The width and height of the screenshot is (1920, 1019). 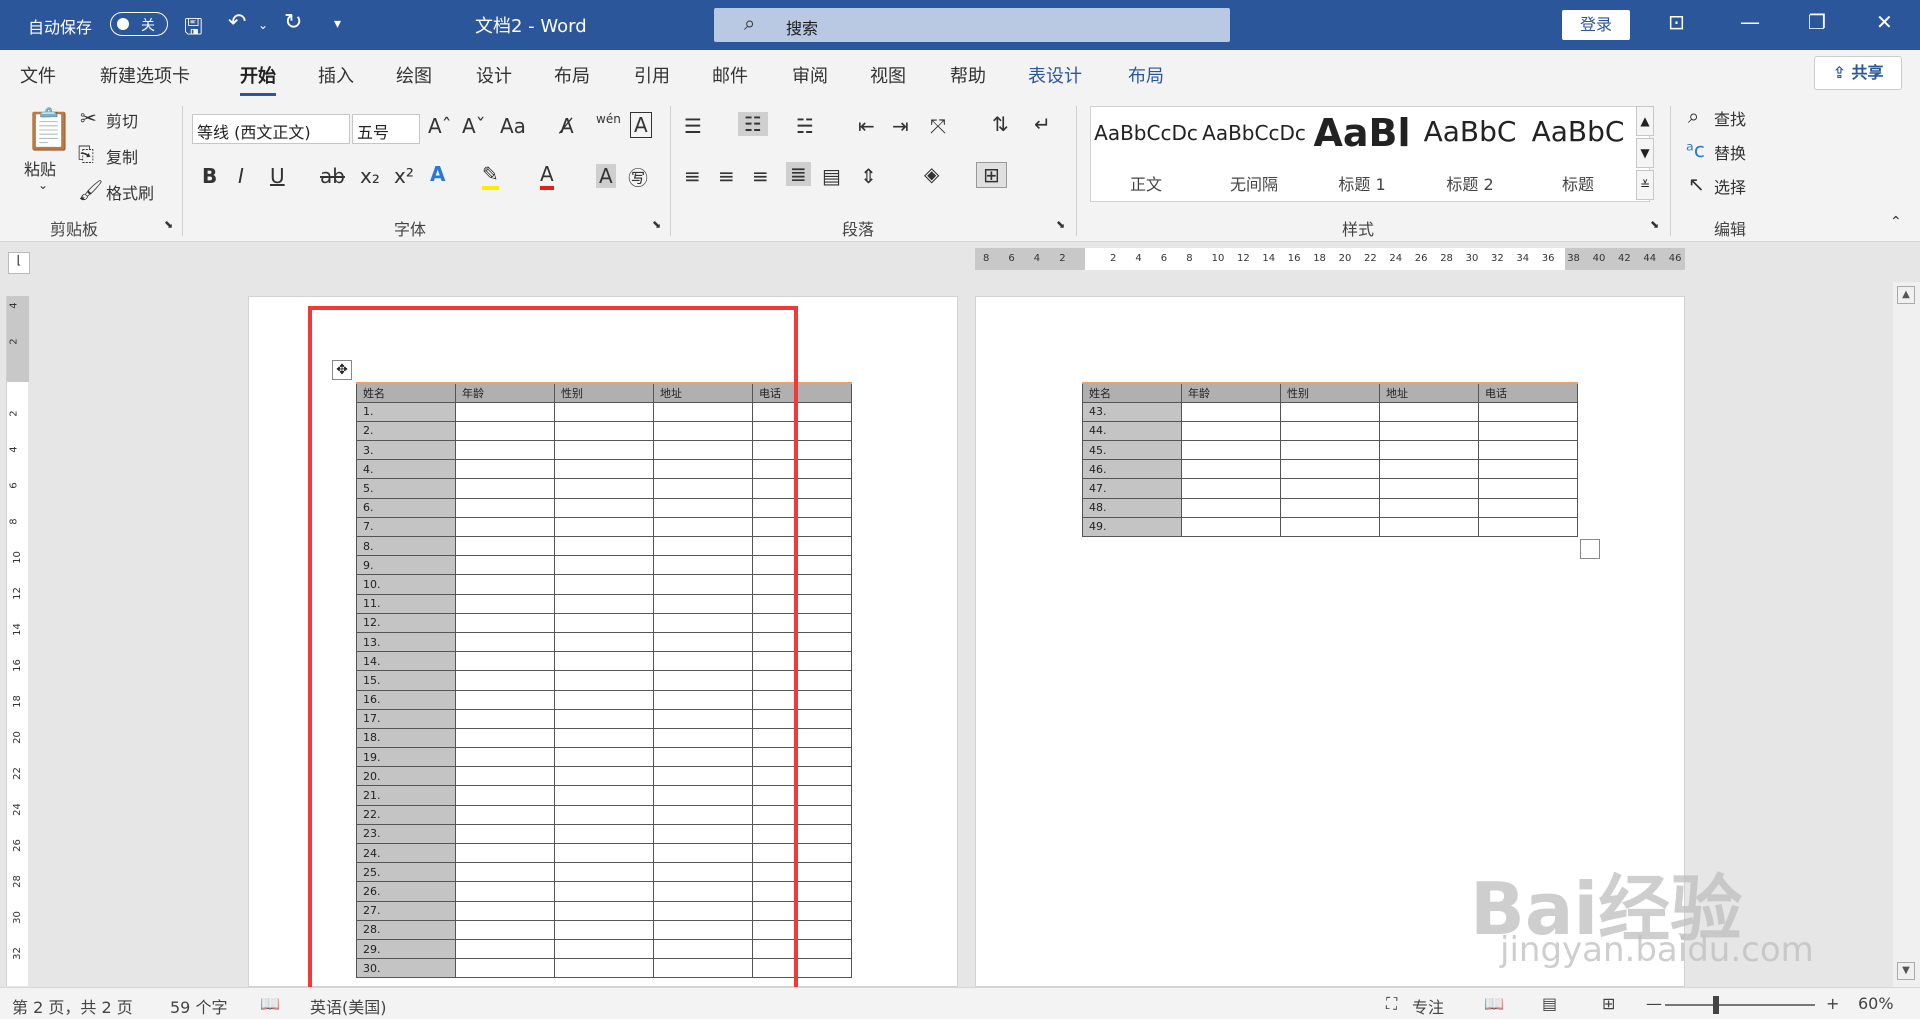 I want to click on shading-icon: ◈, so click(x=931, y=174).